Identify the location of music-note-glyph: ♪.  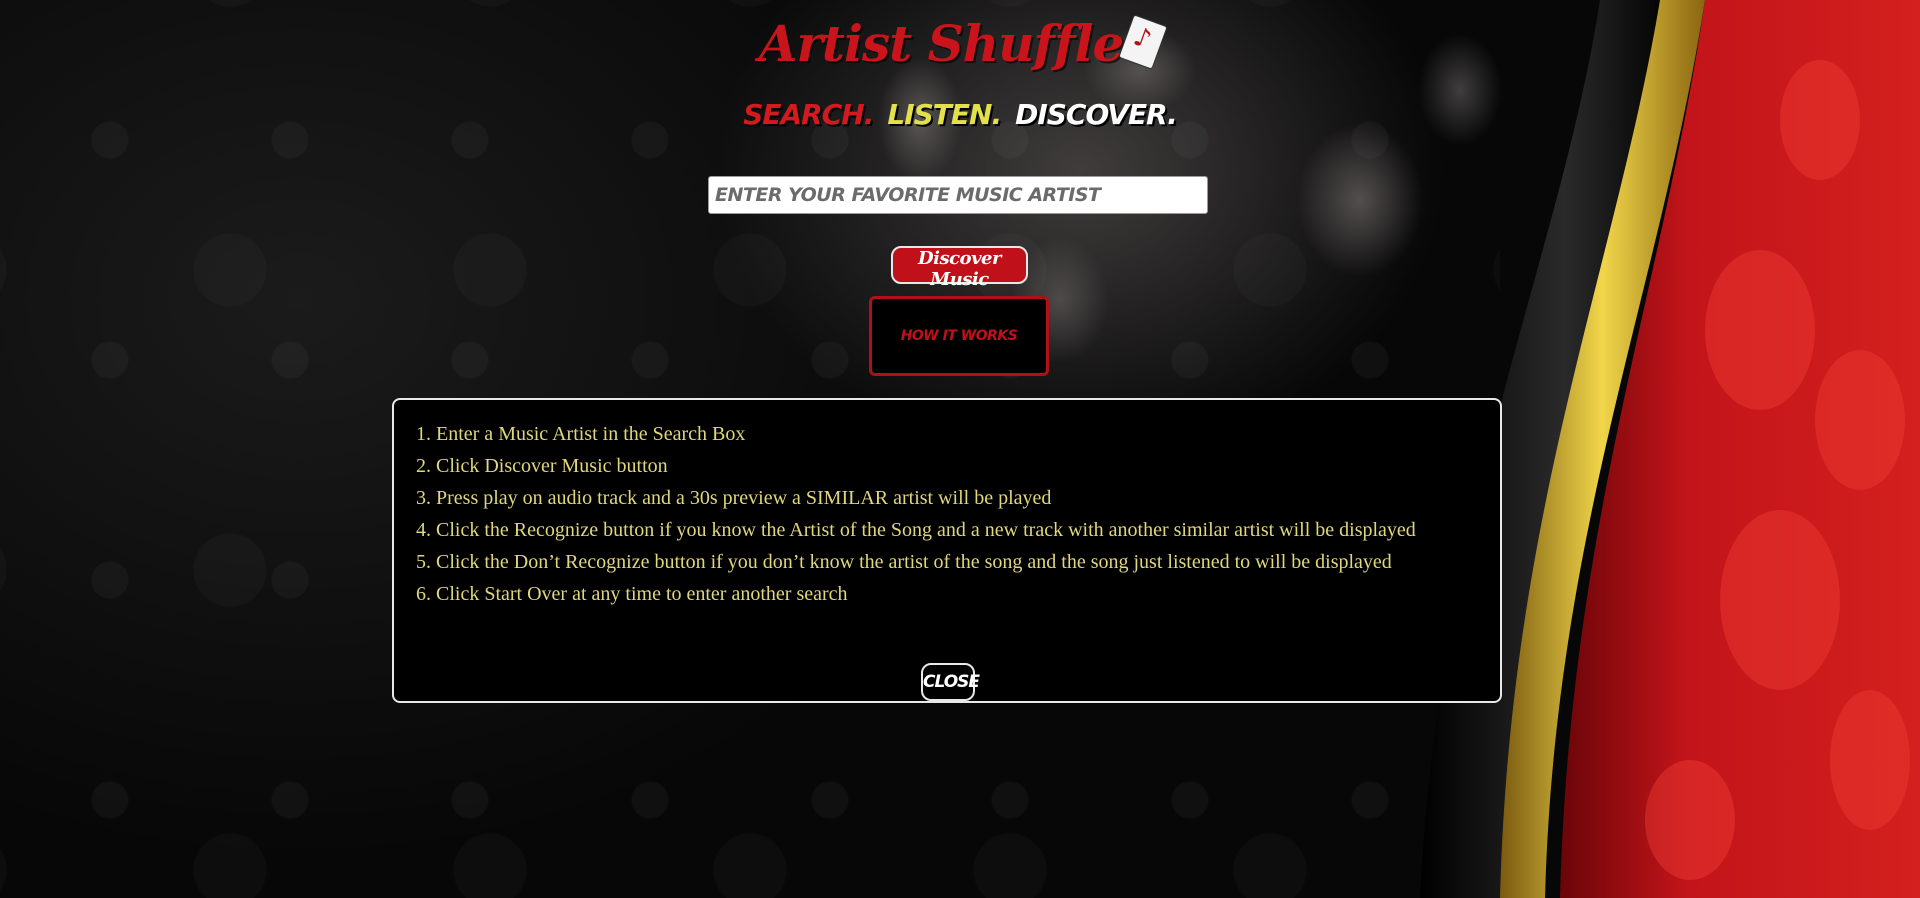
(1142, 38).